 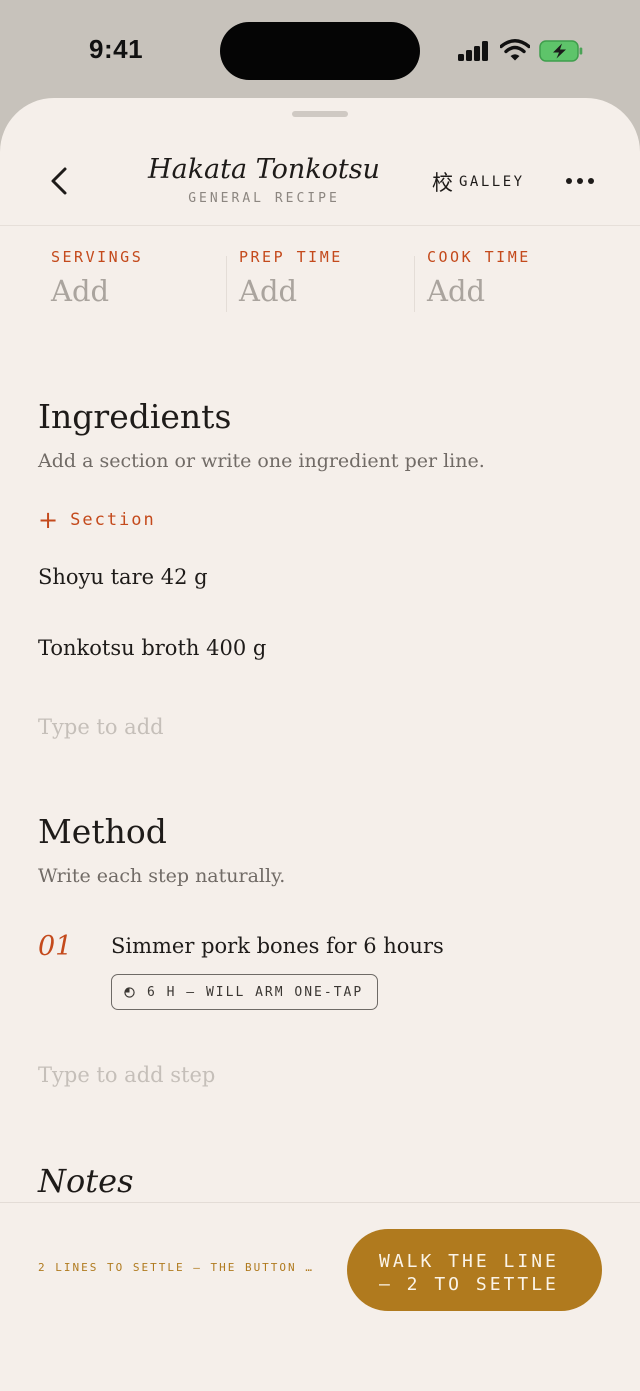 What do you see at coordinates (129, 992) in the screenshot?
I see `timer-icon` at bounding box center [129, 992].